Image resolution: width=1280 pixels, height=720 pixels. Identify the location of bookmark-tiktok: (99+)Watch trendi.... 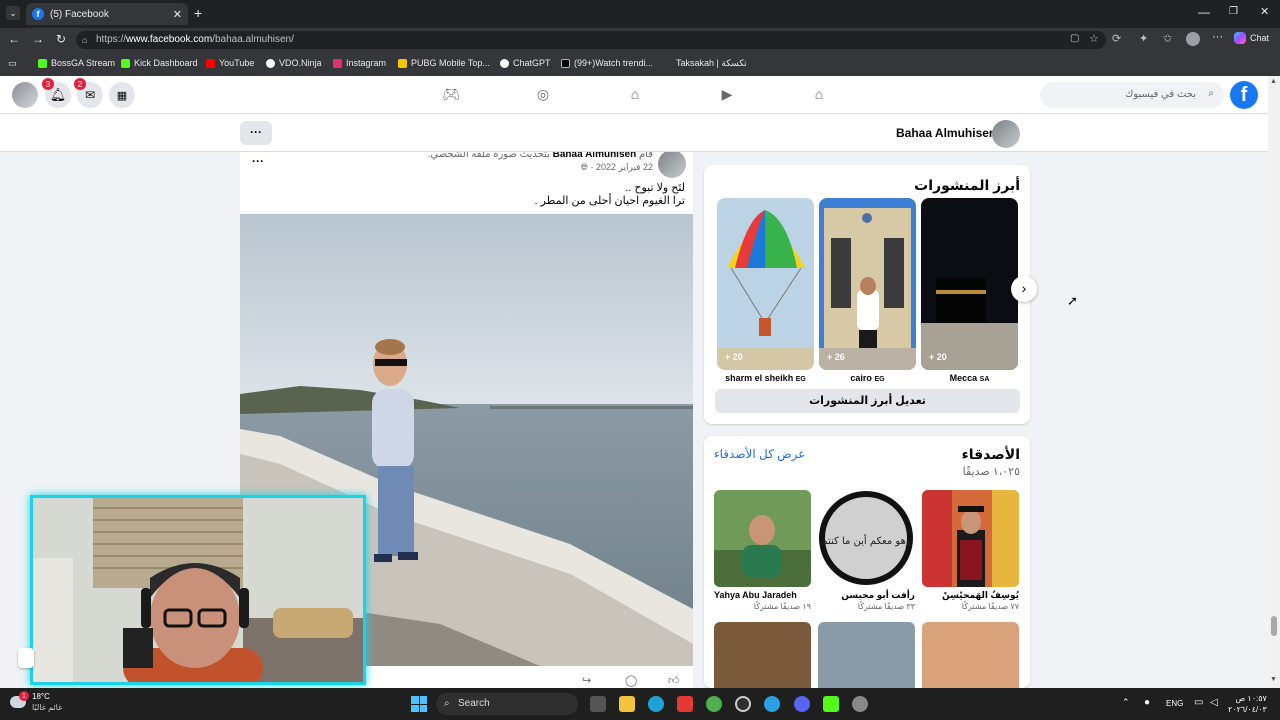
(607, 63).